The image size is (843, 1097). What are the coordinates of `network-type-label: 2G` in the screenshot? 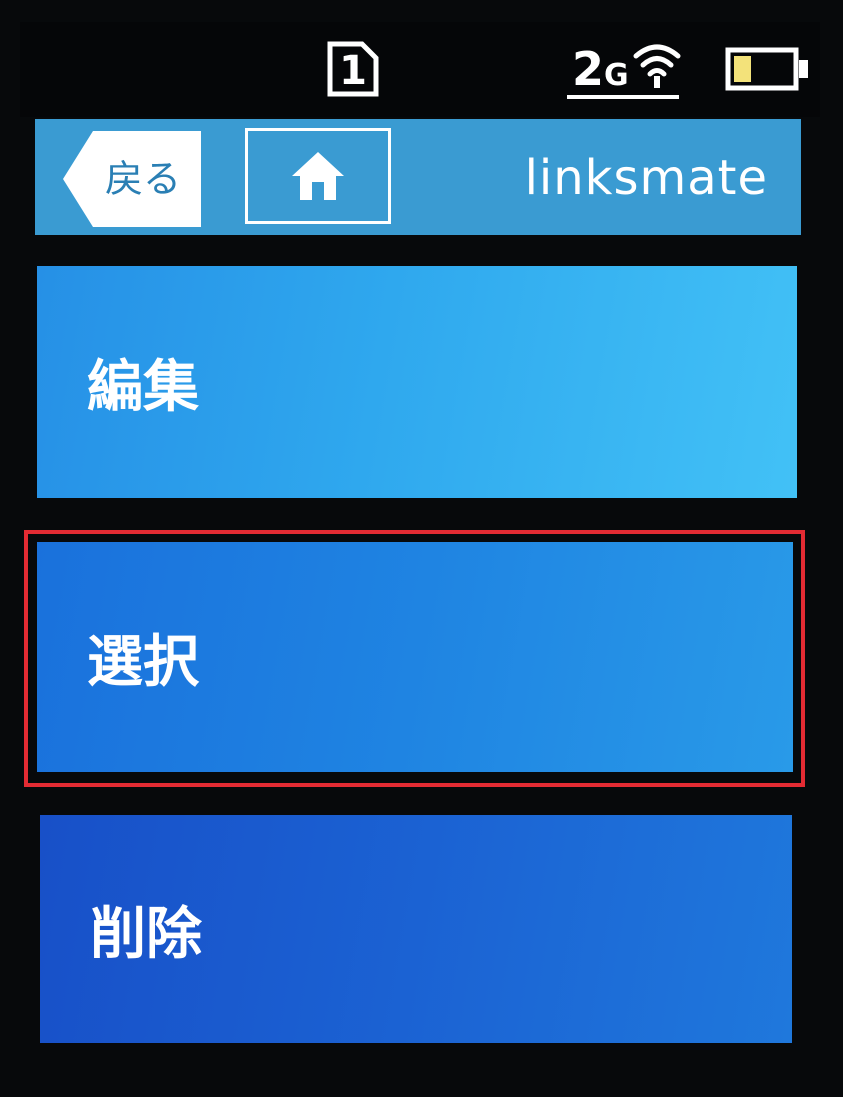 It's located at (600, 74).